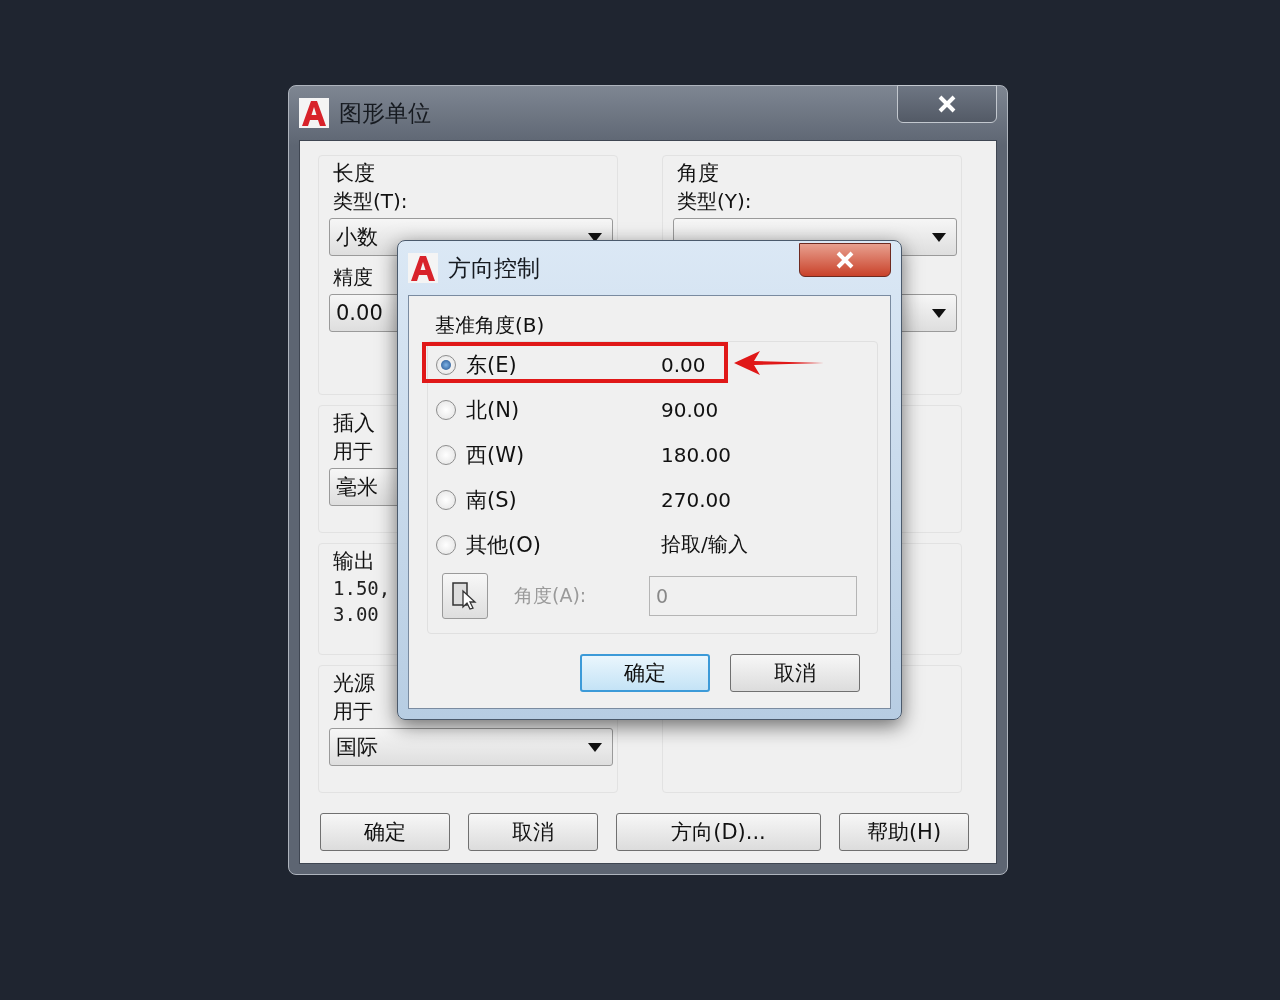  What do you see at coordinates (714, 201) in the screenshot?
I see `field-label: 类型(Y):` at bounding box center [714, 201].